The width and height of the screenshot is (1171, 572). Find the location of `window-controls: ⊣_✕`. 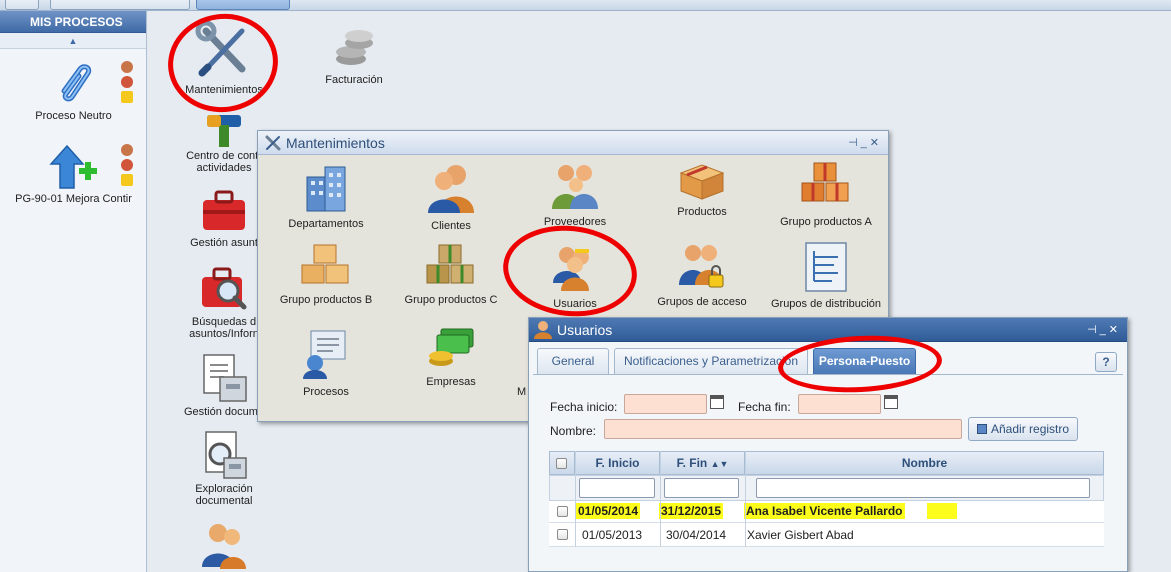

window-controls: ⊣_✕ is located at coordinates (1104, 329).